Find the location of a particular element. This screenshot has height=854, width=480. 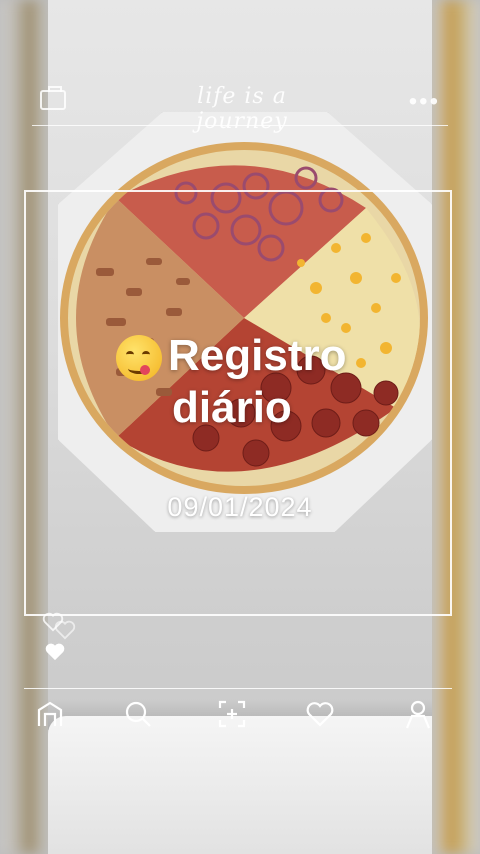

second-pizza-box is located at coordinates (240, 785).